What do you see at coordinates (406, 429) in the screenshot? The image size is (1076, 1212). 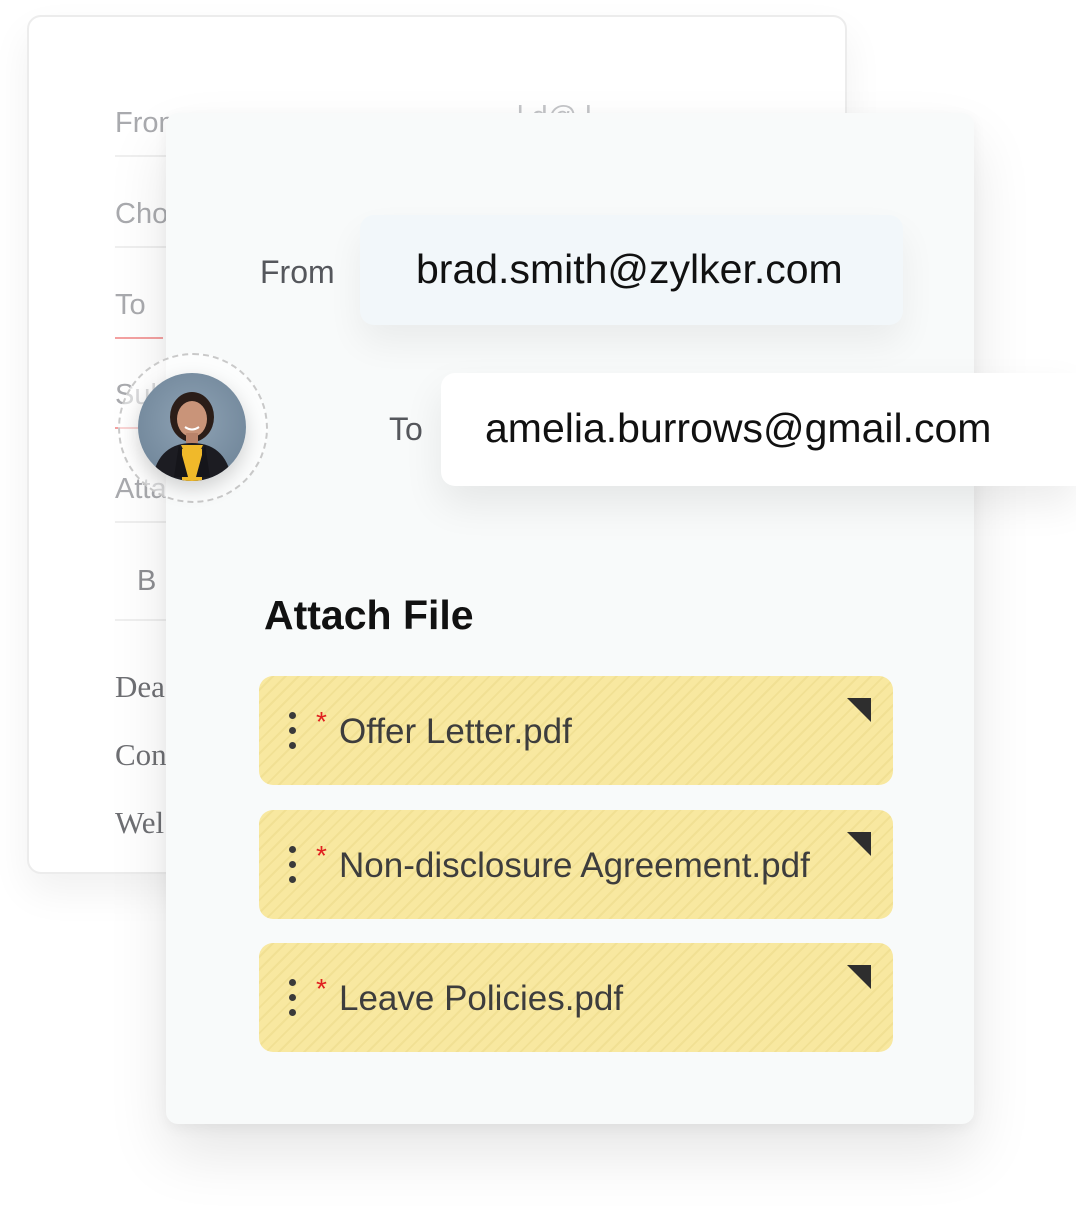 I see `to-label: To` at bounding box center [406, 429].